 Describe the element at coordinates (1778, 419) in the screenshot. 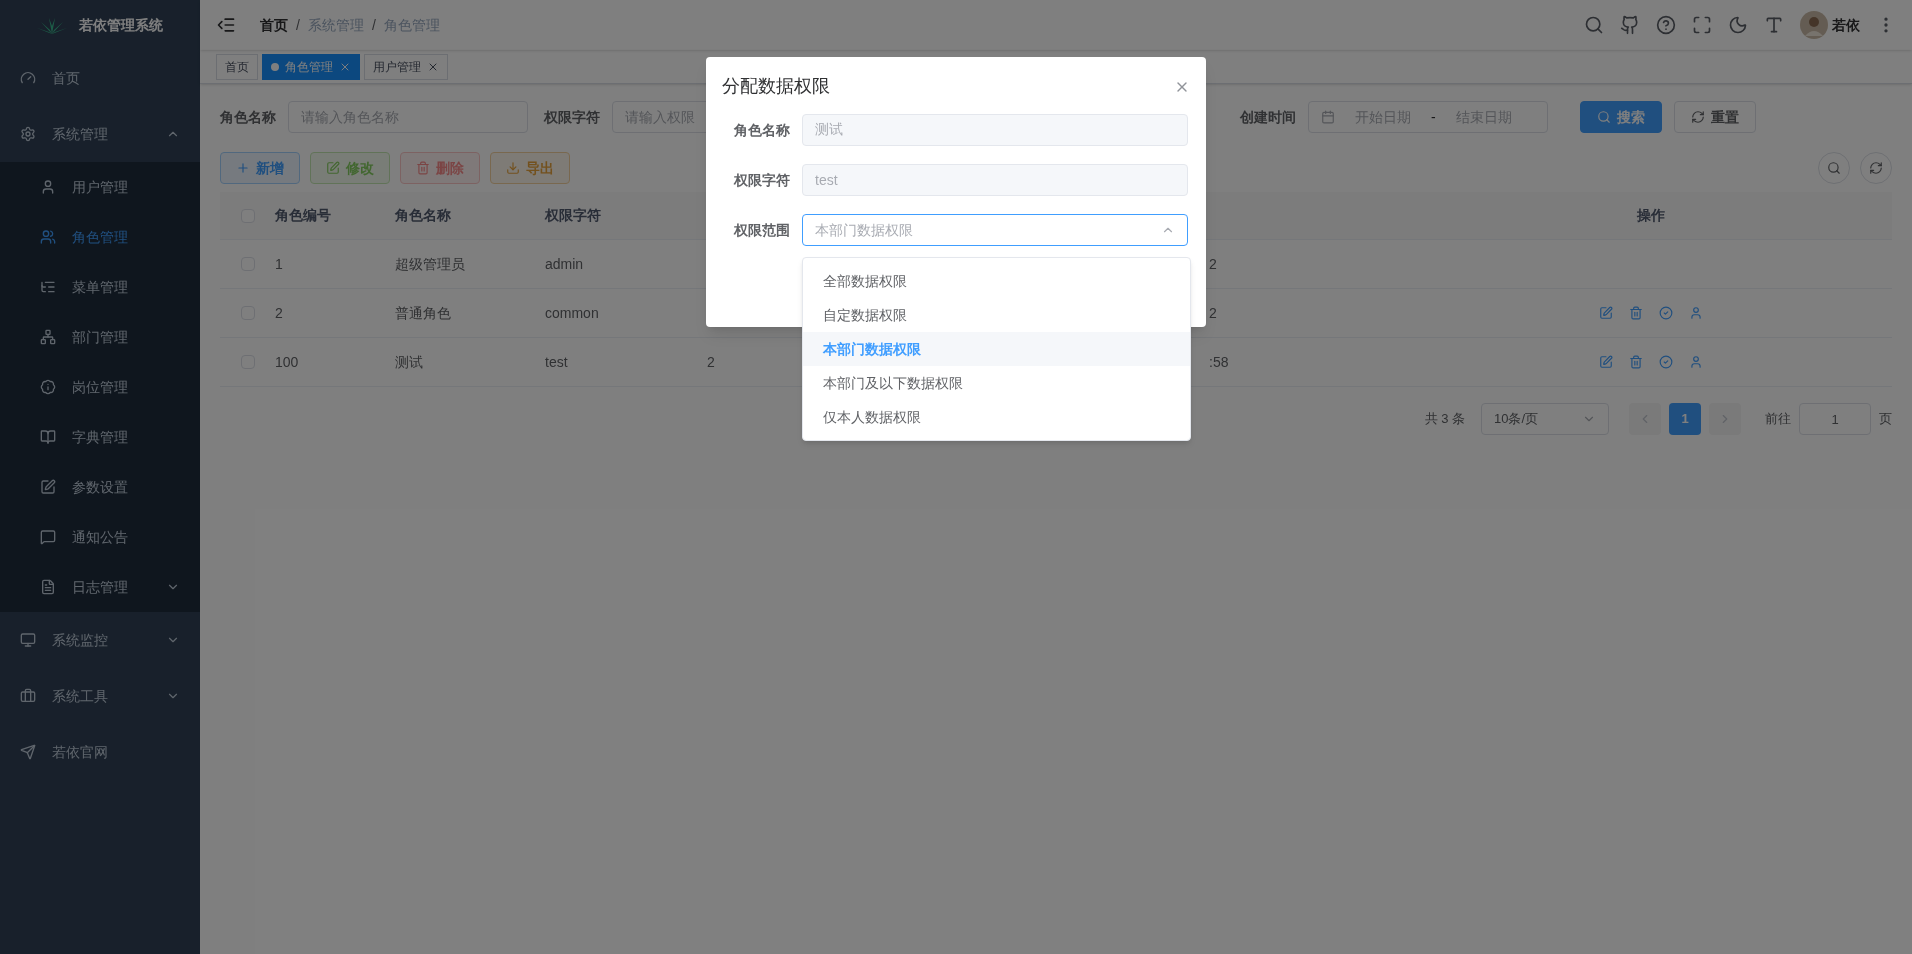

I see `goto-label: 前往` at that location.